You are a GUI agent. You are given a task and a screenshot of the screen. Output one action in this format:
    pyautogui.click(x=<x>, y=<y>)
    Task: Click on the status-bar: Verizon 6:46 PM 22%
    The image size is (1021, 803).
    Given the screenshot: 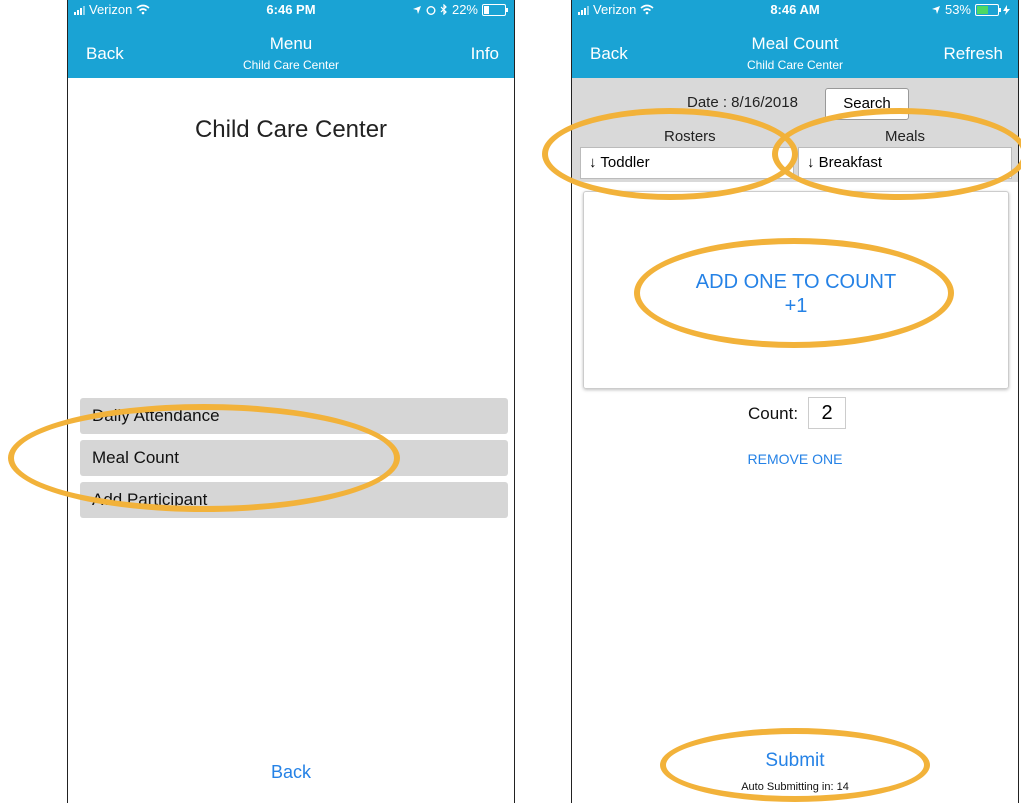 What is the action you would take?
    pyautogui.click(x=291, y=10)
    